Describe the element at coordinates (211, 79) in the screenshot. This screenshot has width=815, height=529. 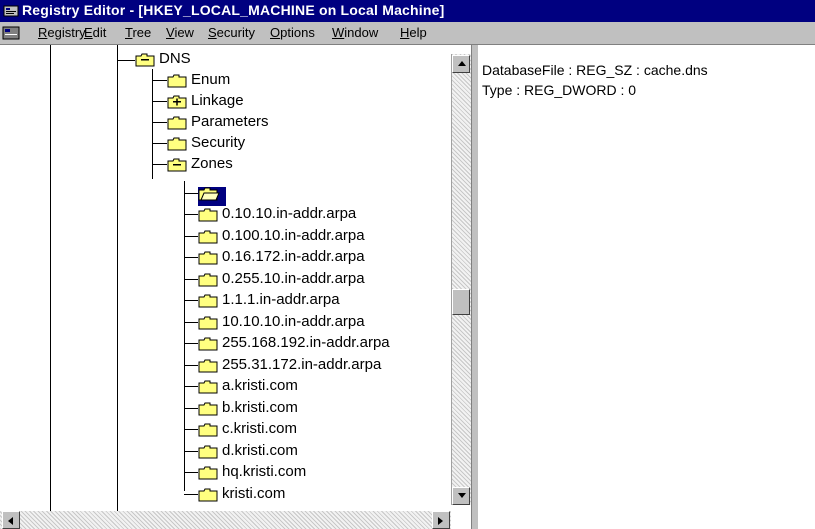
I see `tree-node-label: Enum` at that location.